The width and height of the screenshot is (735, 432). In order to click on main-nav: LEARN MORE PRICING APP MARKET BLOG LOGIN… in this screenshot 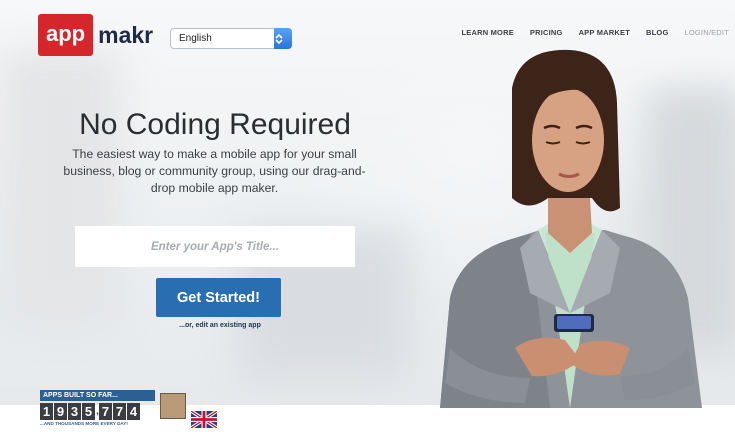, I will do `click(590, 33)`.